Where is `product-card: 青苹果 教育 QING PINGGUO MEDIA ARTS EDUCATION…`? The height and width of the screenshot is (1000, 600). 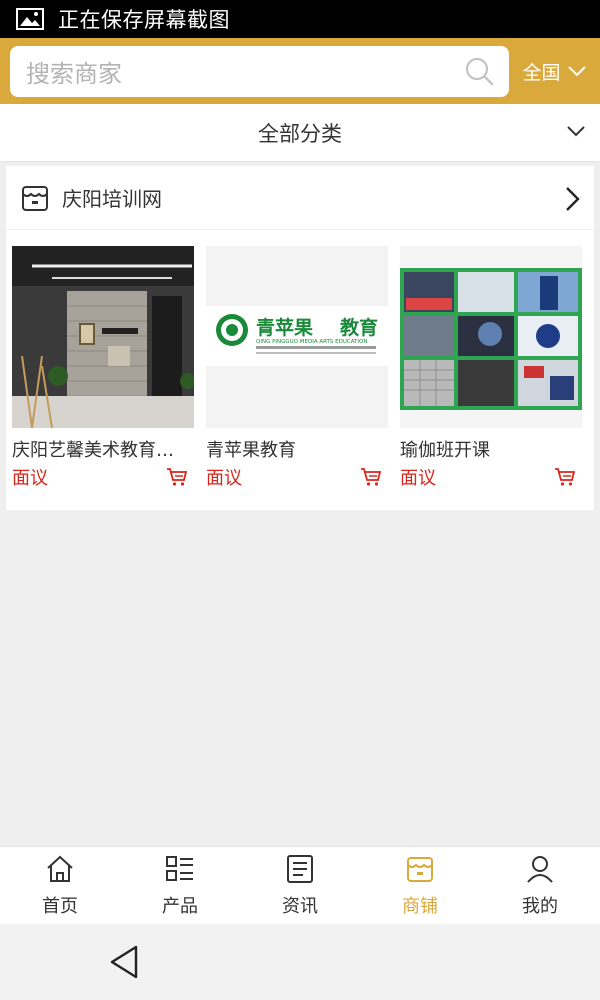
product-card: 青苹果 教育 QING PINGGUO MEDIA ARTS EDUCATION… is located at coordinates (297, 368).